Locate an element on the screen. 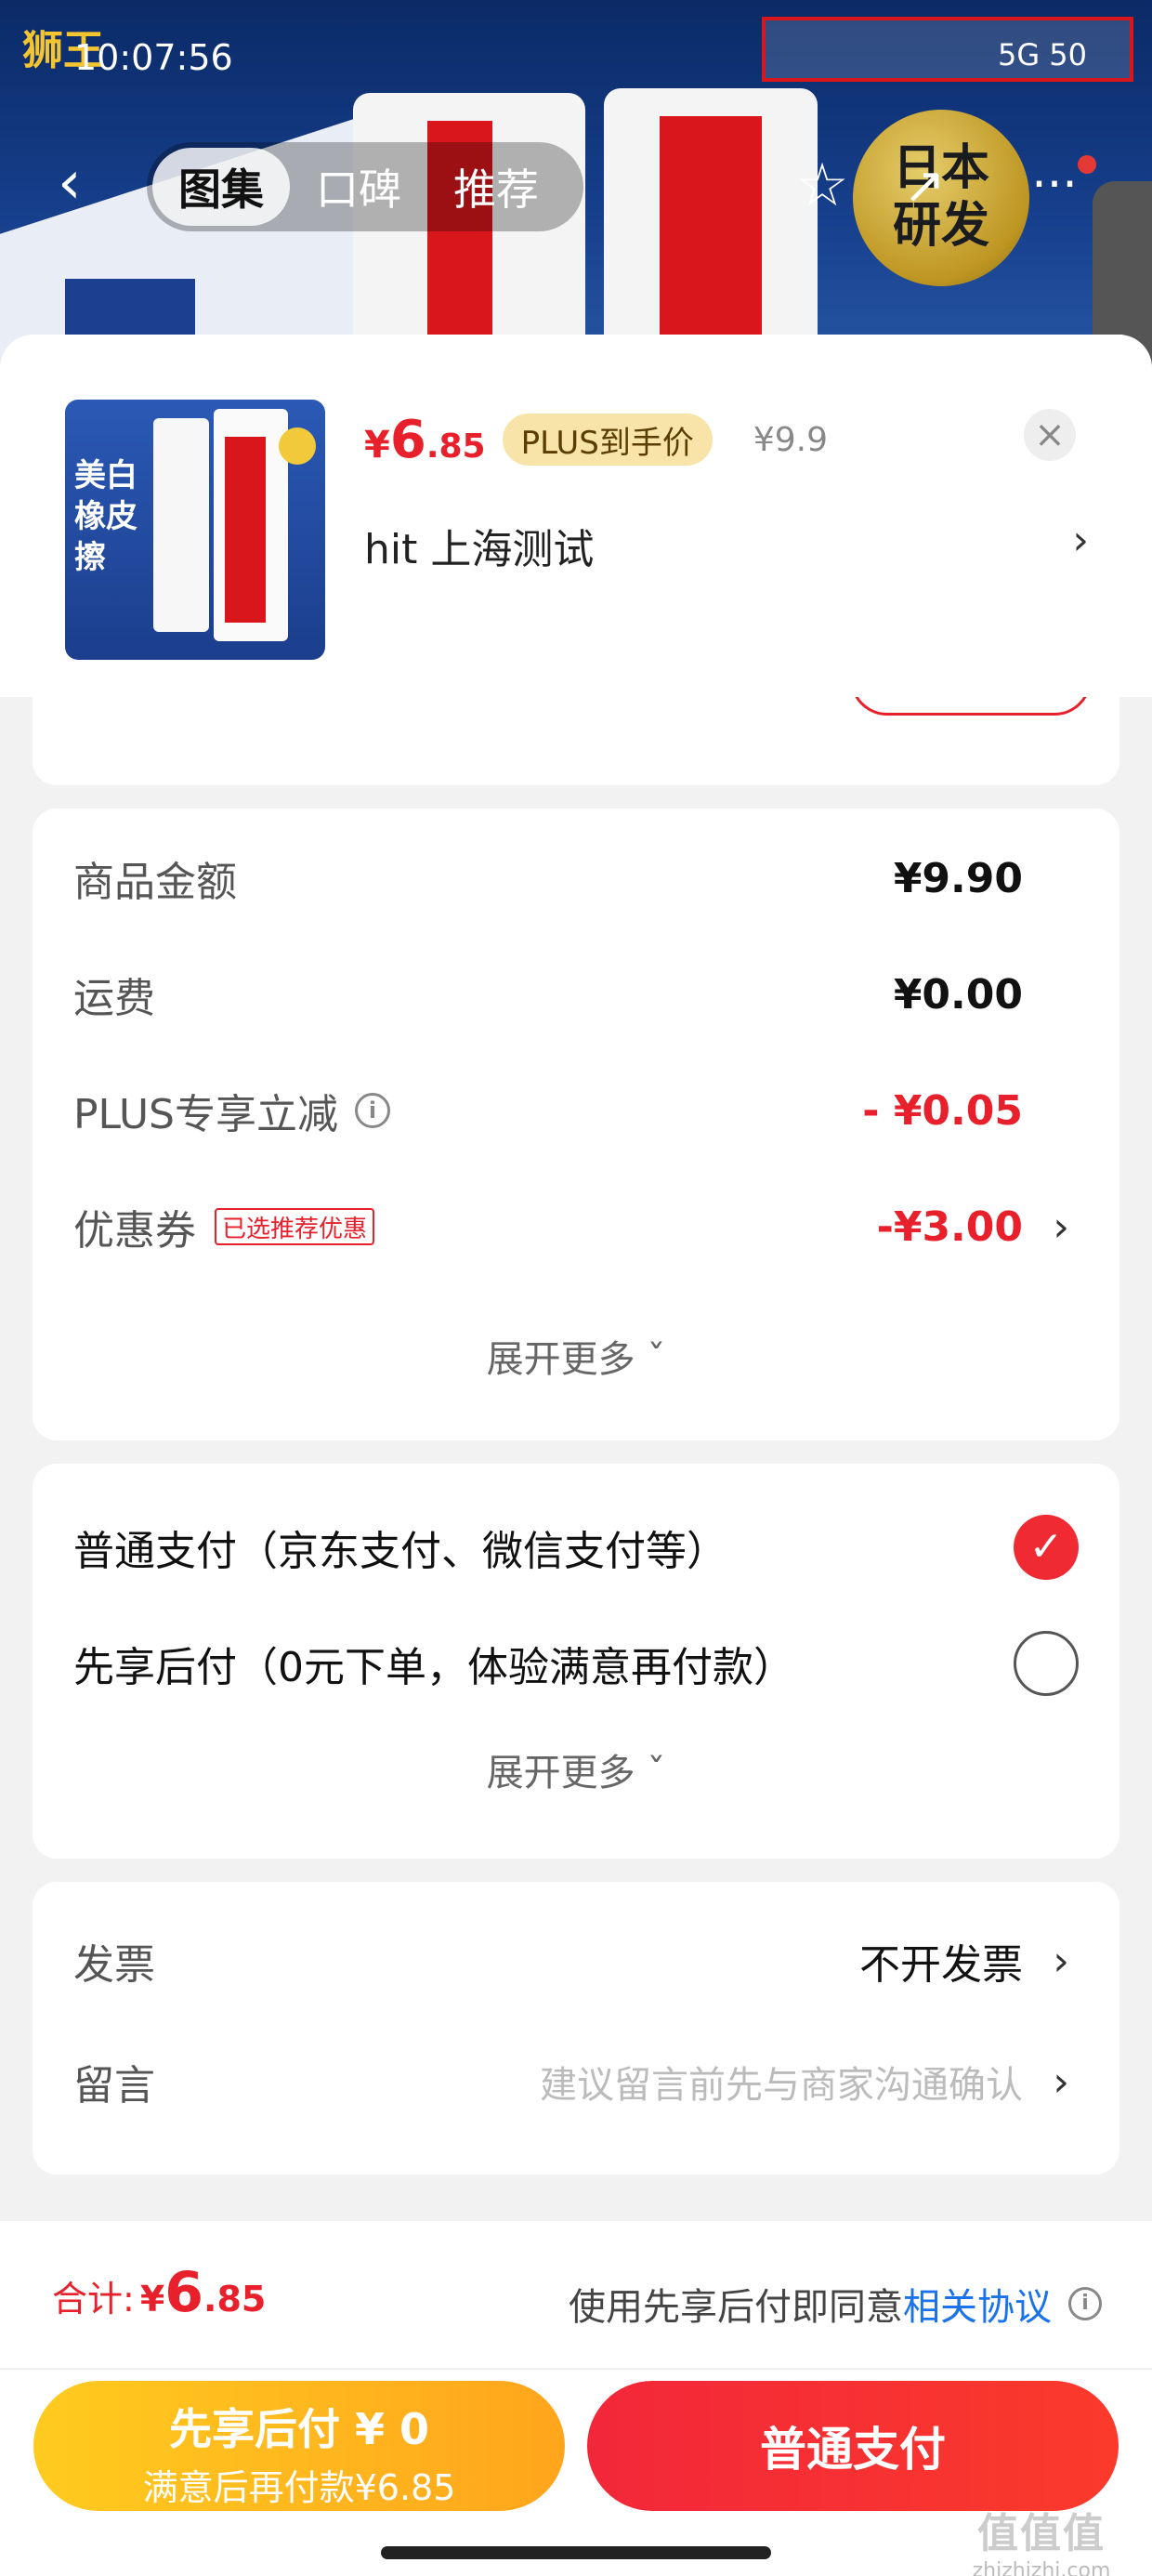 Image resolution: width=1152 pixels, height=2576 pixels. divider is located at coordinates (576, 2369).